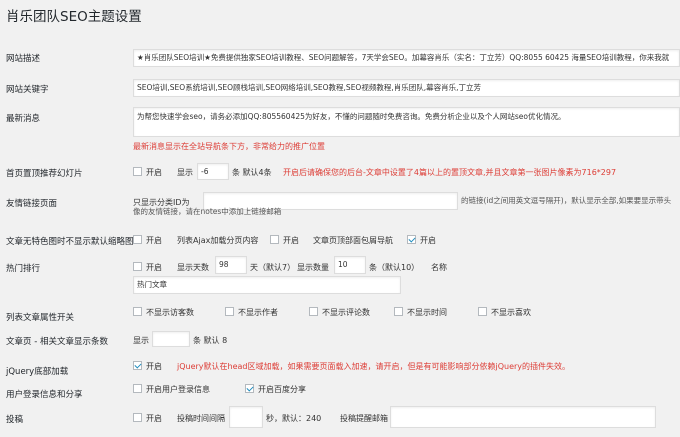  Describe the element at coordinates (27, 90) in the screenshot. I see `site-keywords-label: 网站关键字` at that location.